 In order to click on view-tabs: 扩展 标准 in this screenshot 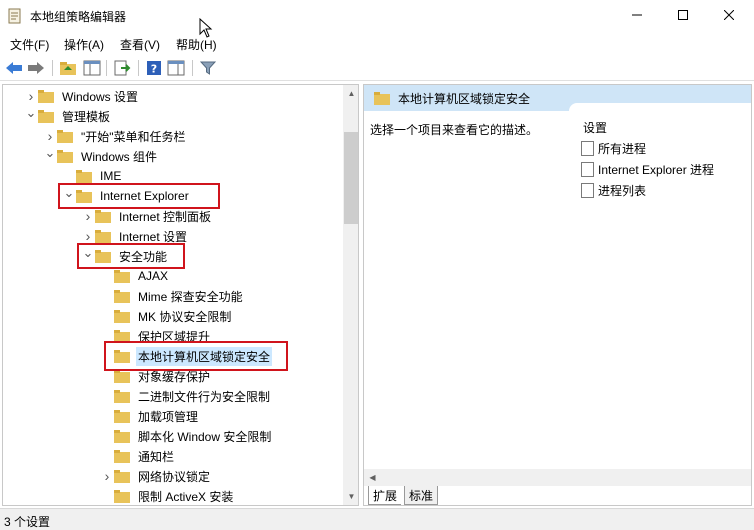, I will do `click(557, 495)`.